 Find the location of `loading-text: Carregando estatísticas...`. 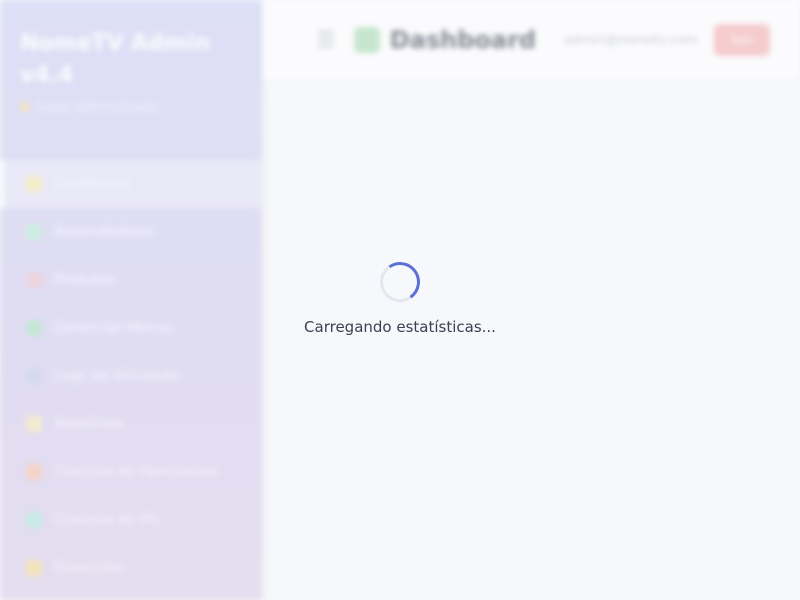

loading-text: Carregando estatísticas... is located at coordinates (400, 327).